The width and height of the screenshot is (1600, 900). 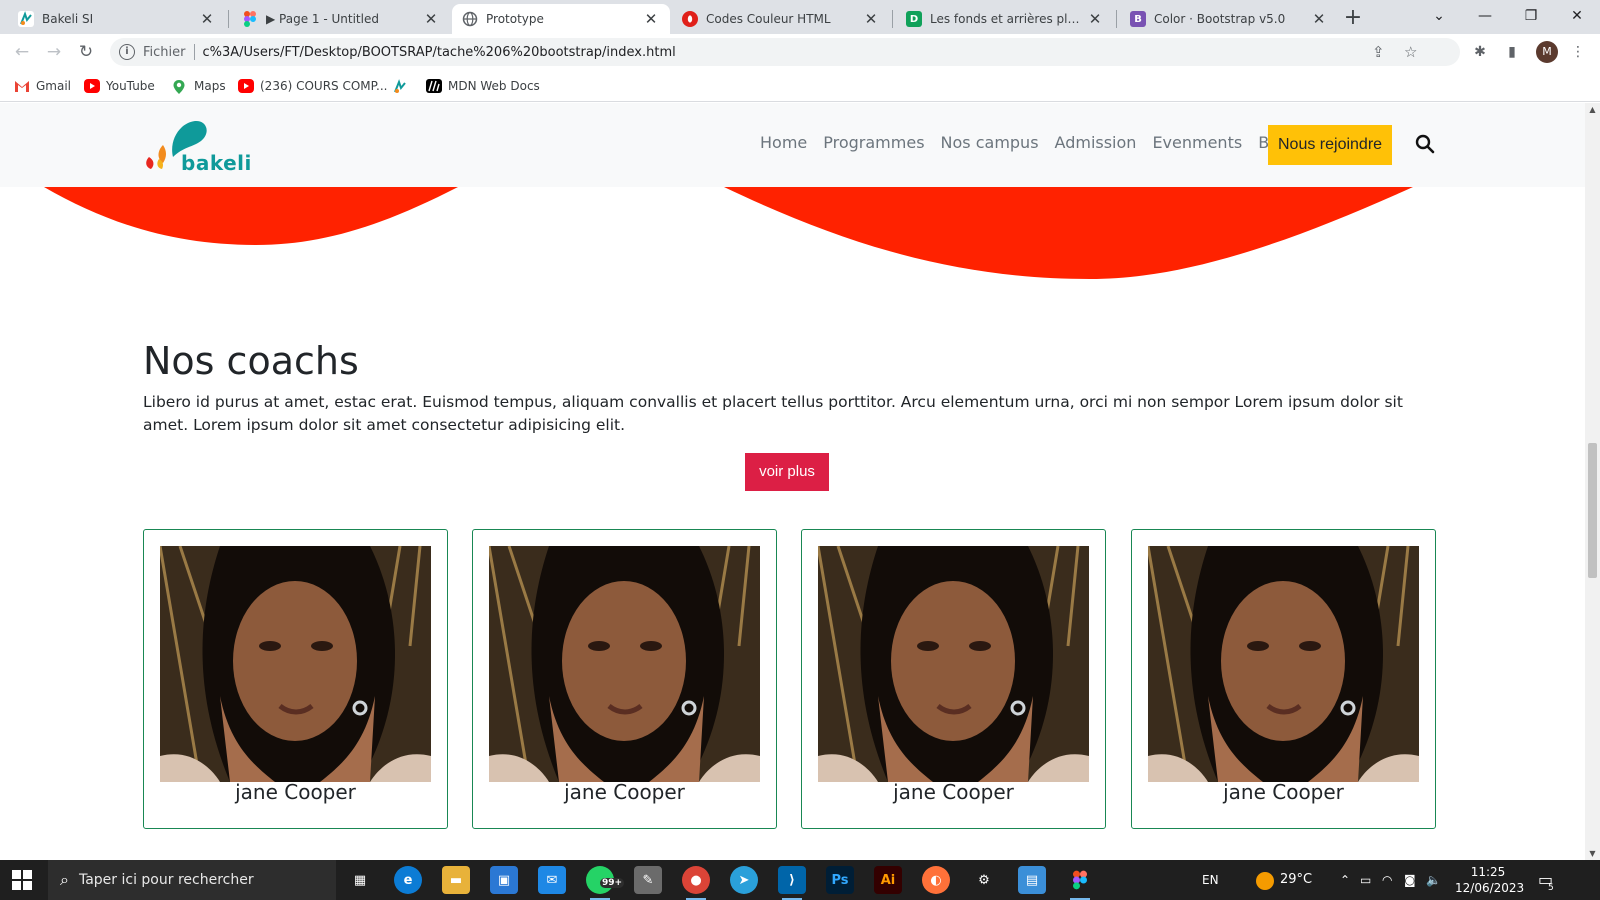 I want to click on bookmark-maps: Maps, so click(x=199, y=86).